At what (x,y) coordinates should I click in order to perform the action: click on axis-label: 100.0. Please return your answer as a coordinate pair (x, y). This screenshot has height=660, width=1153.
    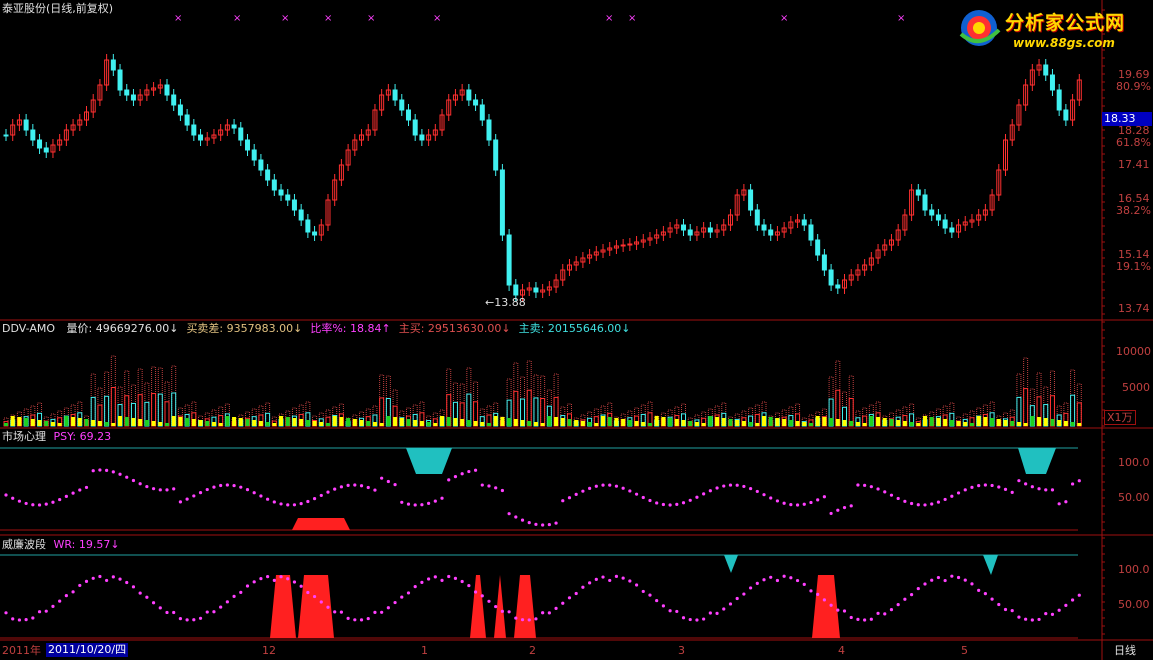
    Looking at the image, I should click on (1134, 462).